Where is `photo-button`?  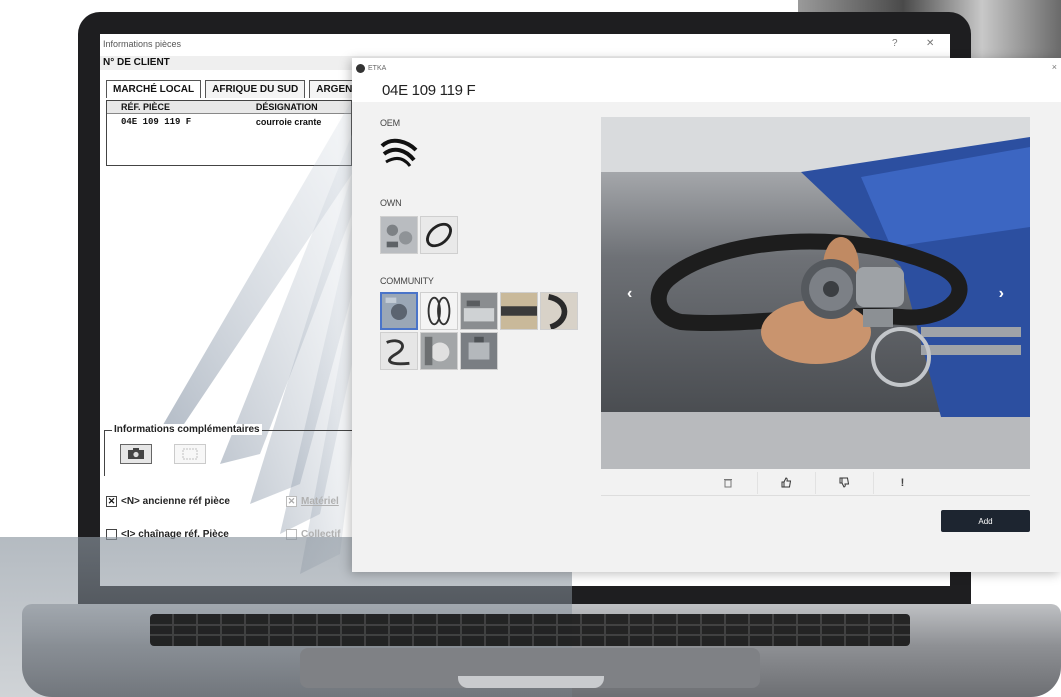
photo-button is located at coordinates (136, 454).